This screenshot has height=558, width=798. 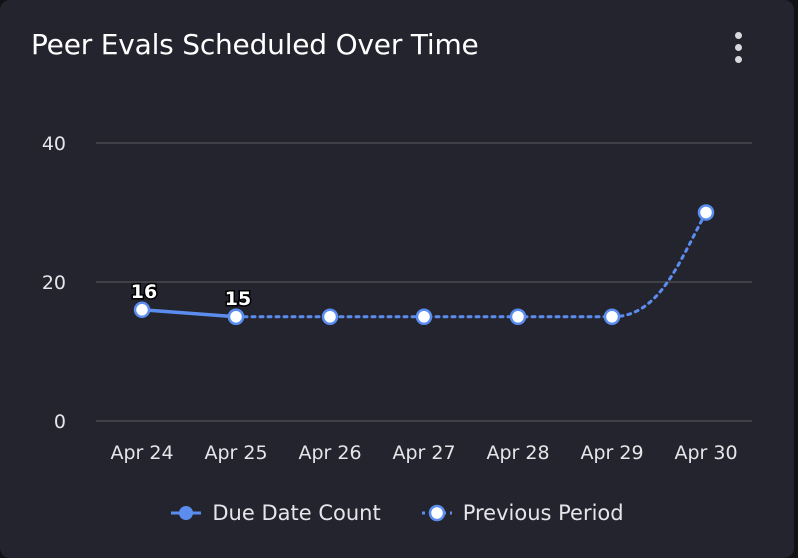 What do you see at coordinates (423, 453) in the screenshot?
I see `x-tick-label: Apr 27` at bounding box center [423, 453].